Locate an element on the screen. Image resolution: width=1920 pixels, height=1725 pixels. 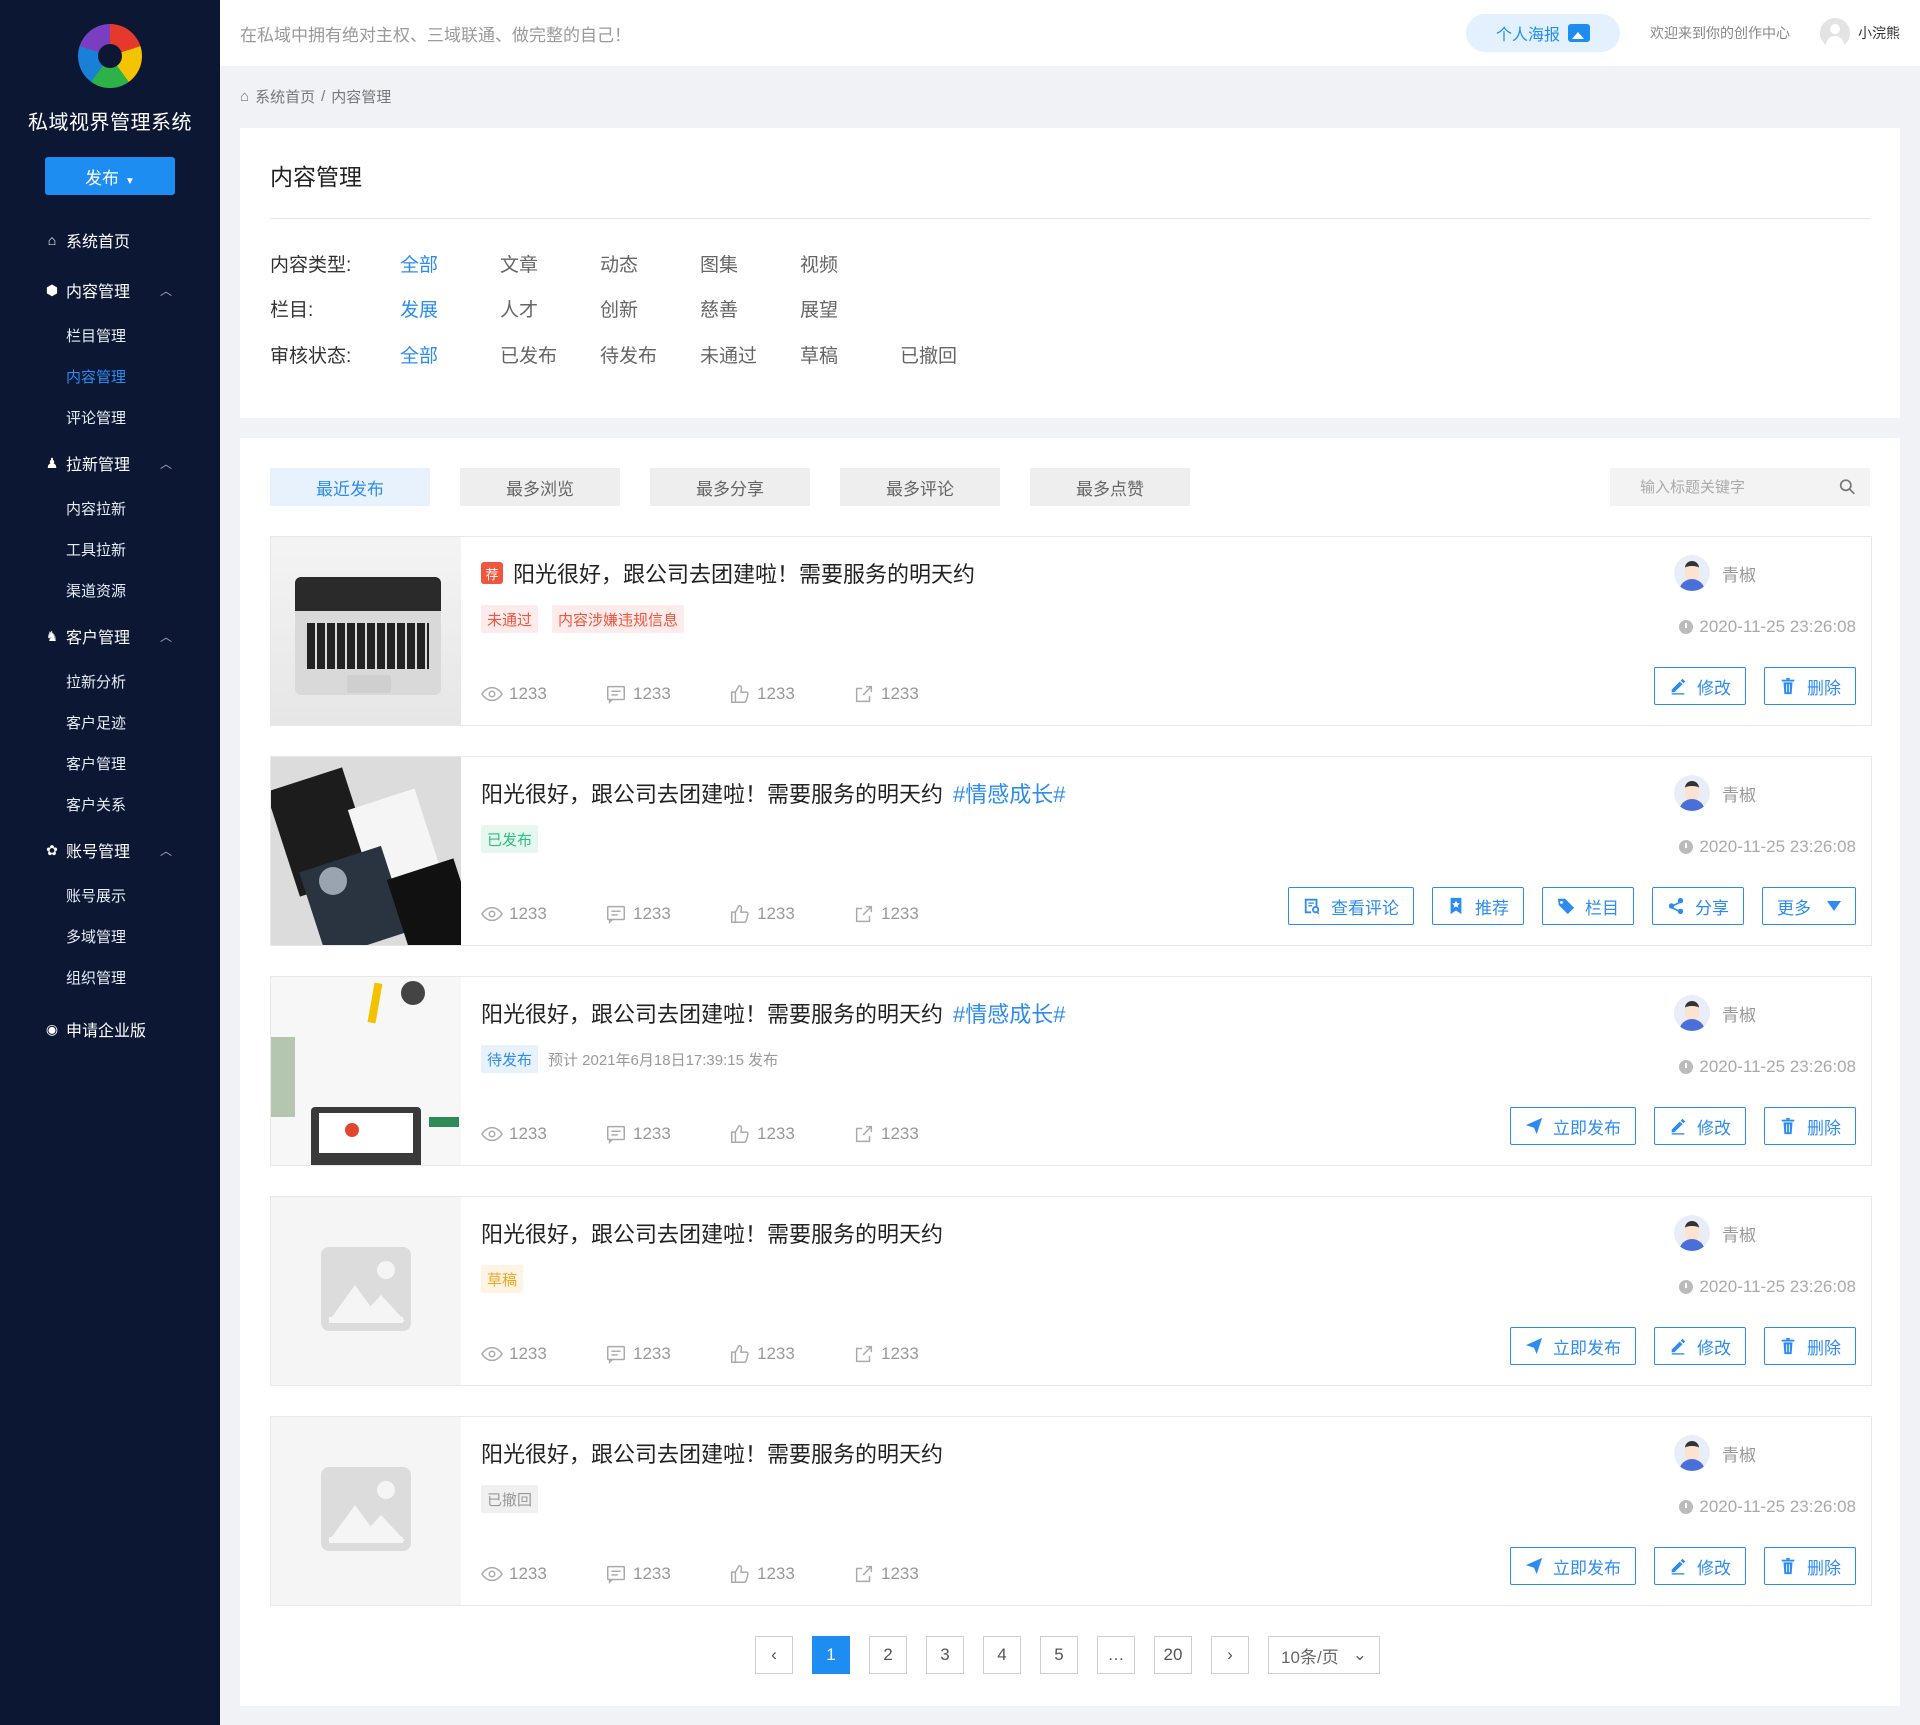
sidebar-item-1: ⬢ 内容管理 ︿ is located at coordinates (110, 290).